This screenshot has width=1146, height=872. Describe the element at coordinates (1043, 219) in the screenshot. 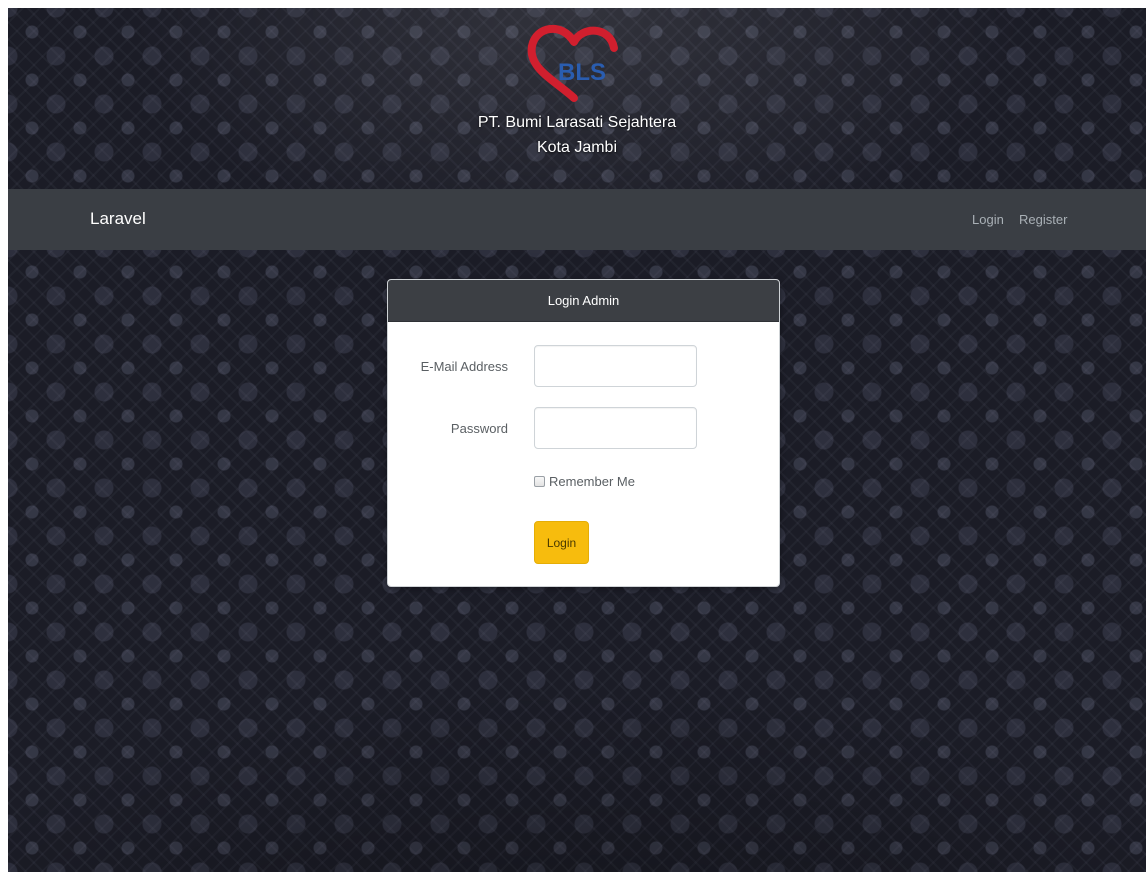

I see `nav-register-link: Register` at that location.